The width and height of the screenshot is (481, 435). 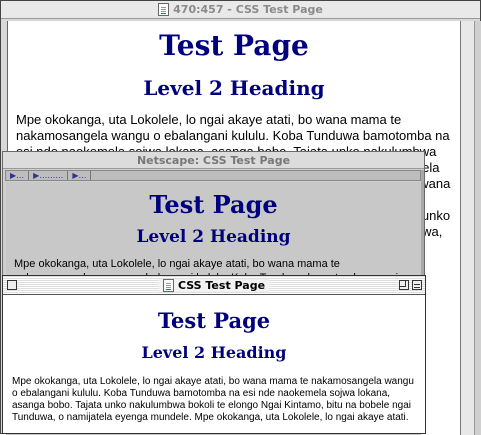 What do you see at coordinates (404, 285) in the screenshot?
I see `zoom-box` at bounding box center [404, 285].